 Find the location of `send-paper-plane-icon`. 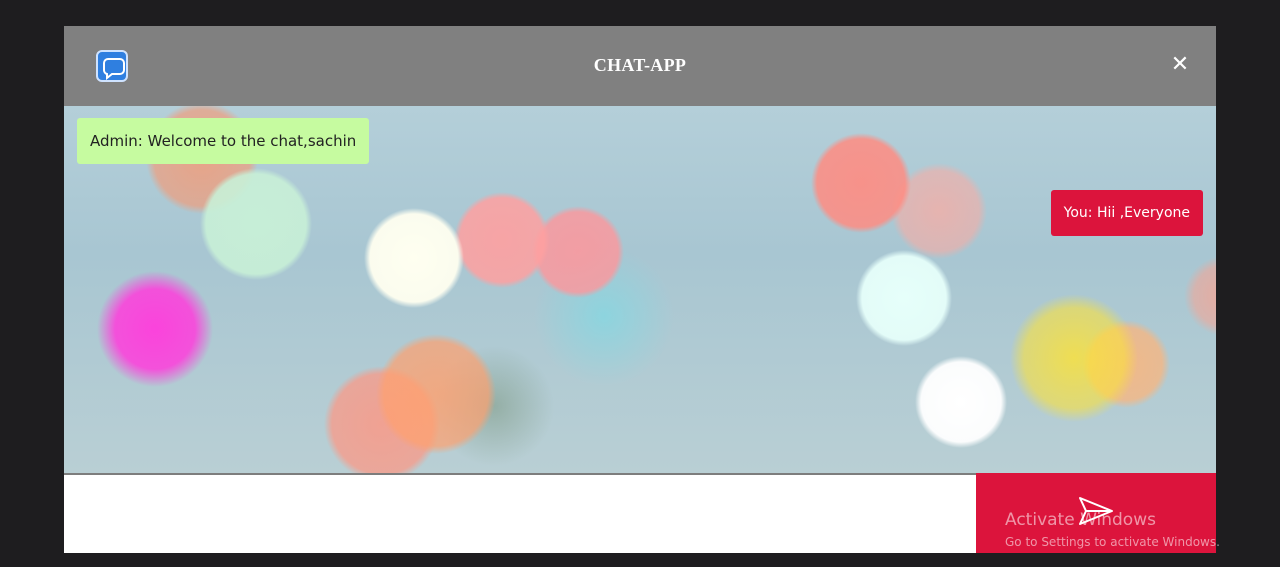

send-paper-plane-icon is located at coordinates (1096, 511).